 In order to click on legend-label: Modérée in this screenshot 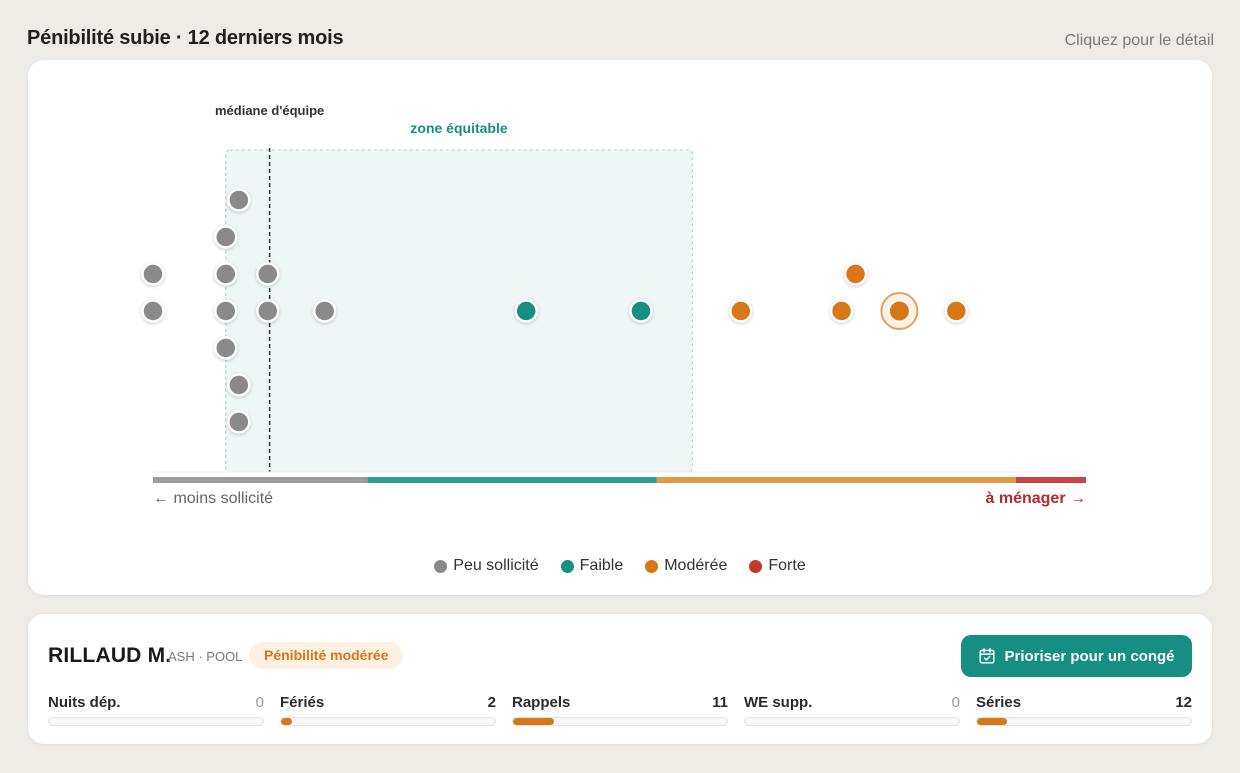, I will do `click(696, 565)`.